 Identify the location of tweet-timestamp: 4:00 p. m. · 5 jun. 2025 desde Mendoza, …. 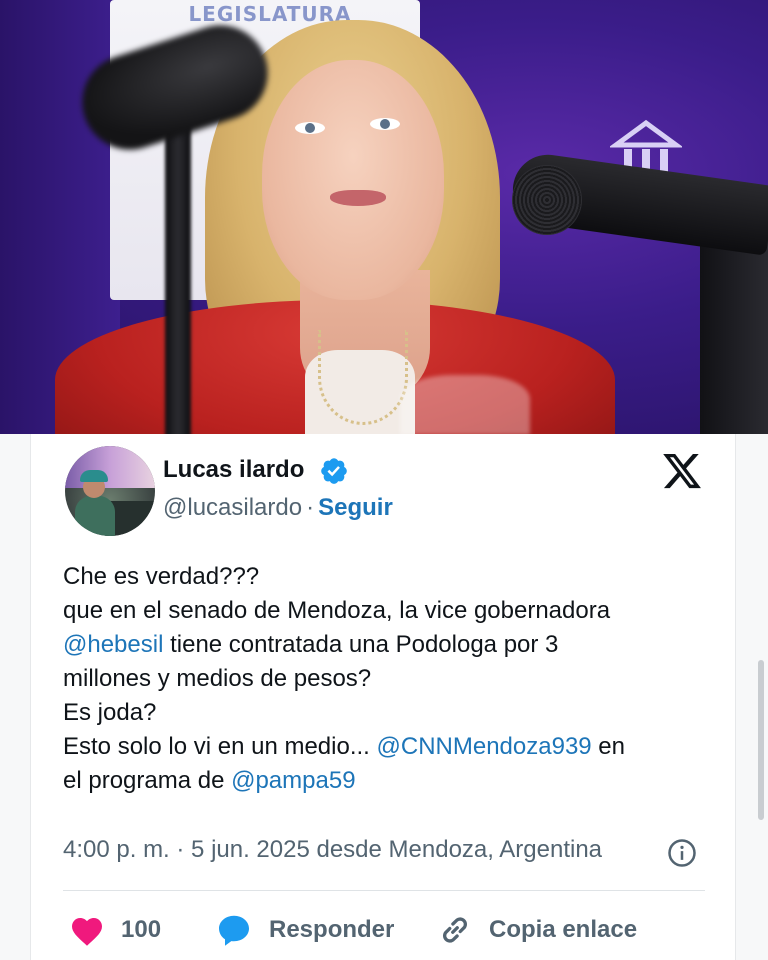
(362, 850).